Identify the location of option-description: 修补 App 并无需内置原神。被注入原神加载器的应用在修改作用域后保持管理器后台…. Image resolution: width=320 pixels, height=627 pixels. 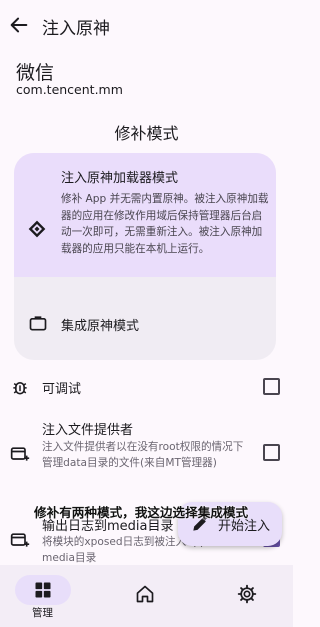
(165, 224).